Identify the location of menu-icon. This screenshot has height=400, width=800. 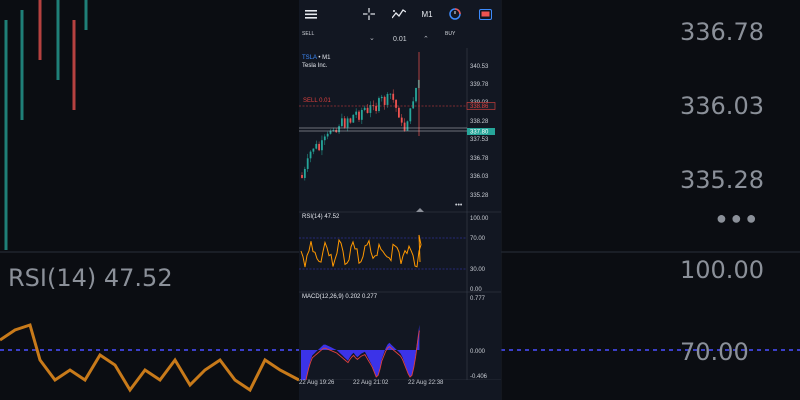
(311, 14).